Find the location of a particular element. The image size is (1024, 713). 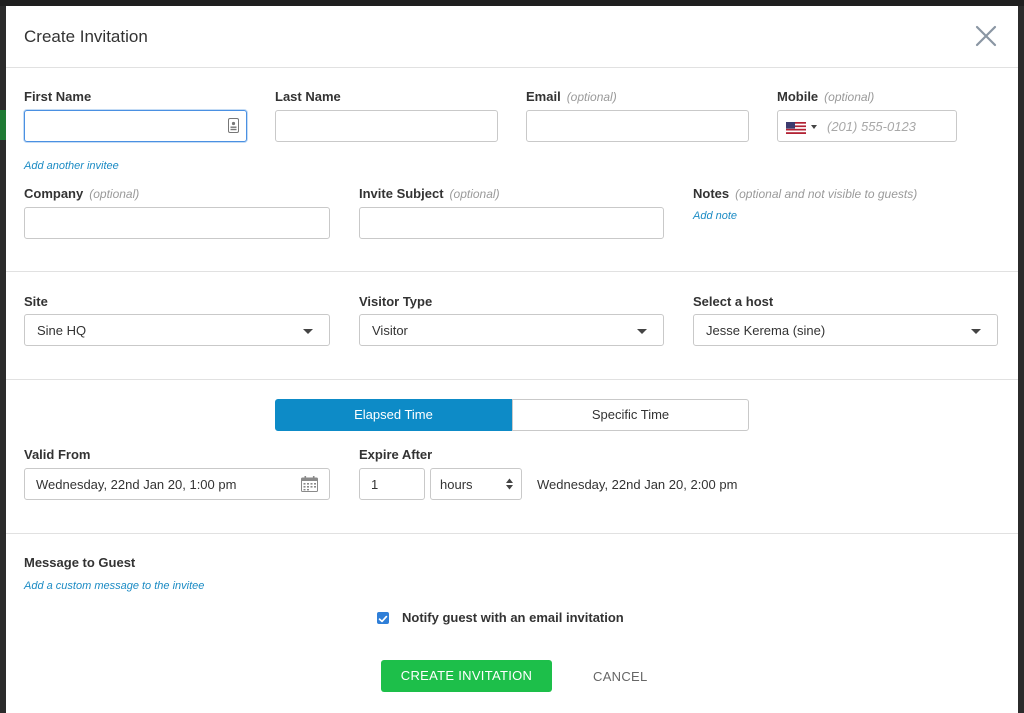

valid-from-field: Wednesday, 22nd Jan 20, 1:00 pm is located at coordinates (177, 484).